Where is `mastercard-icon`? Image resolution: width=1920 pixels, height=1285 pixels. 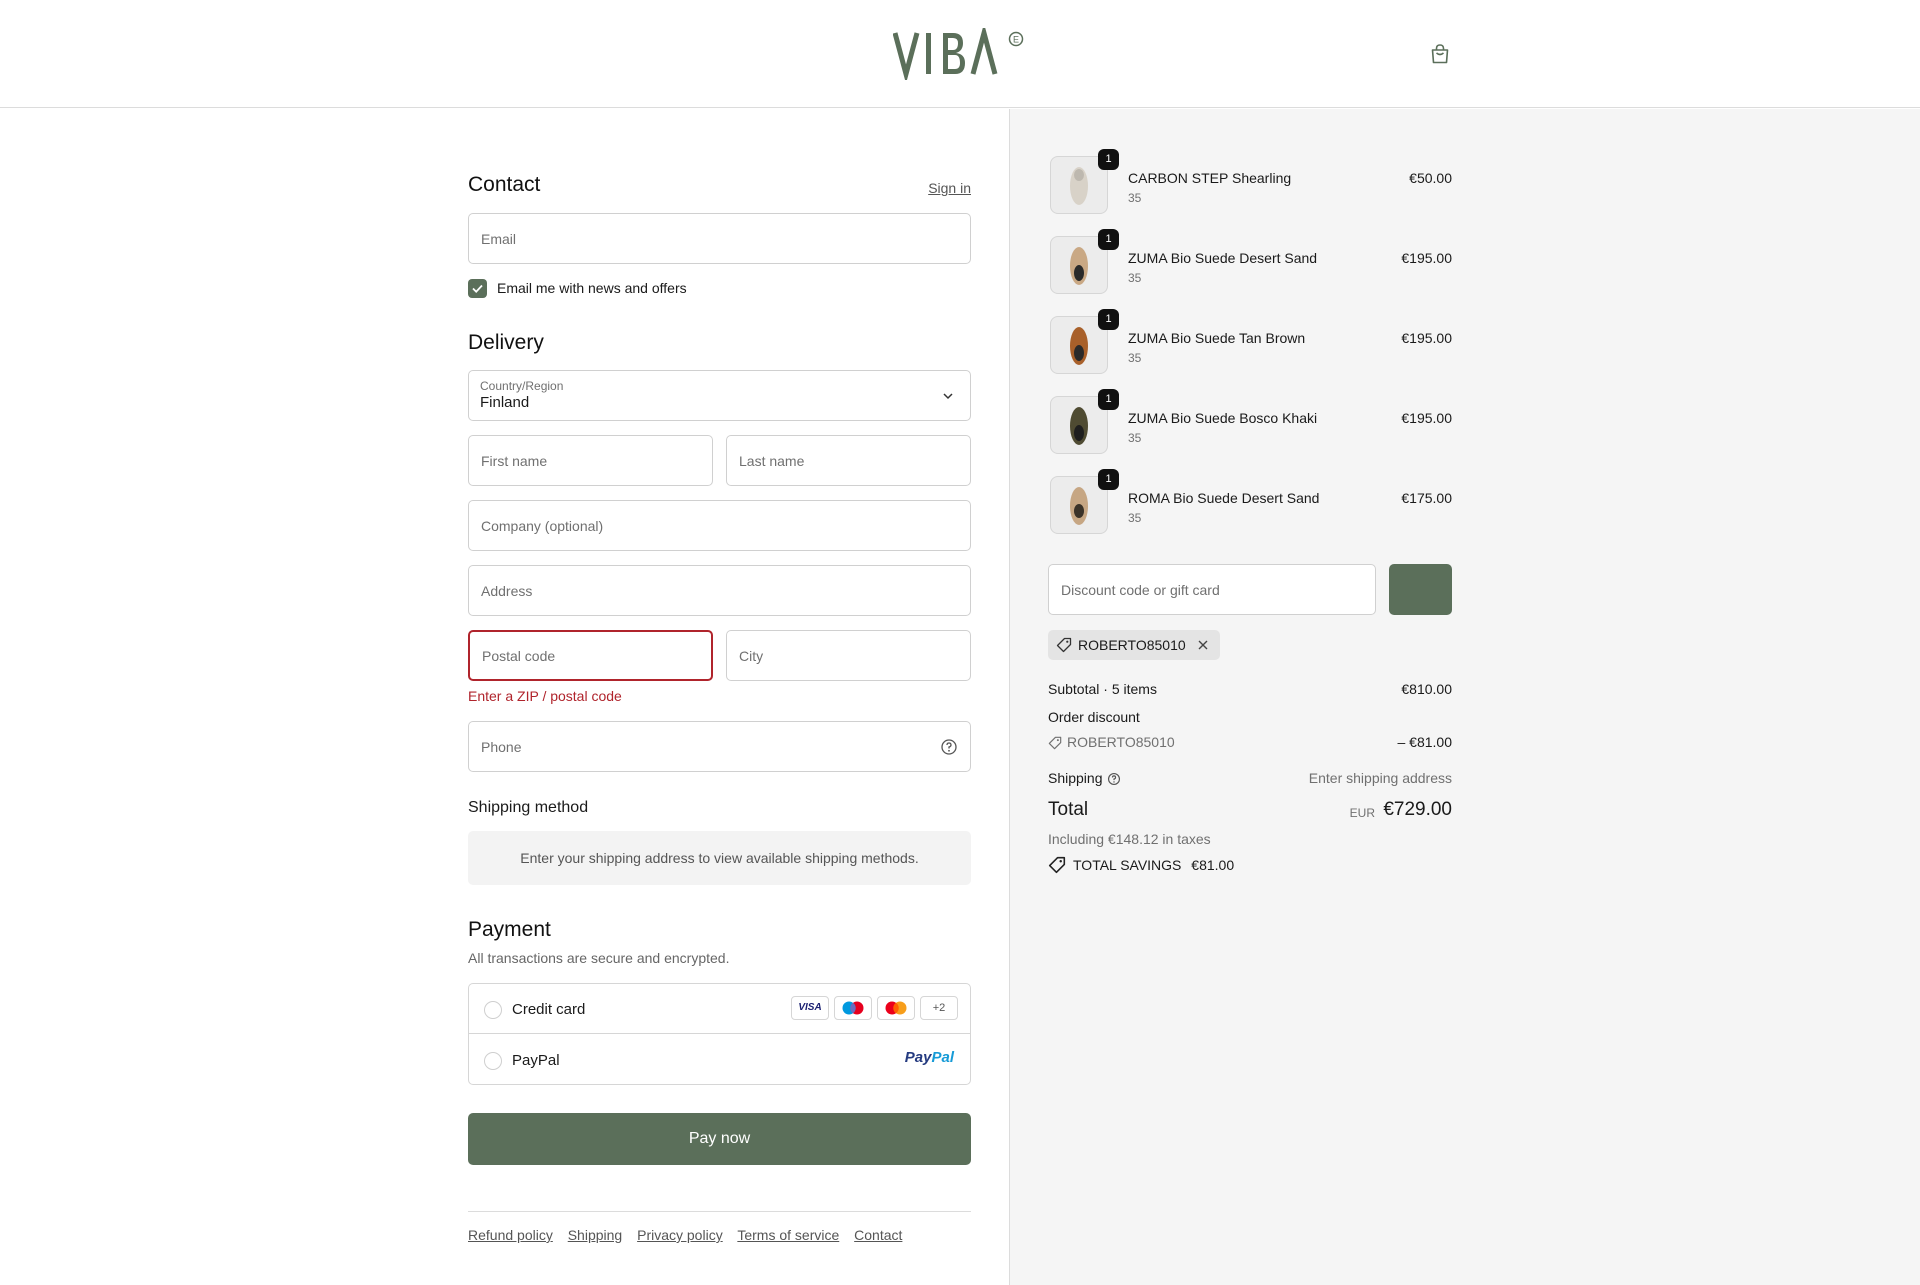 mastercard-icon is located at coordinates (896, 1008).